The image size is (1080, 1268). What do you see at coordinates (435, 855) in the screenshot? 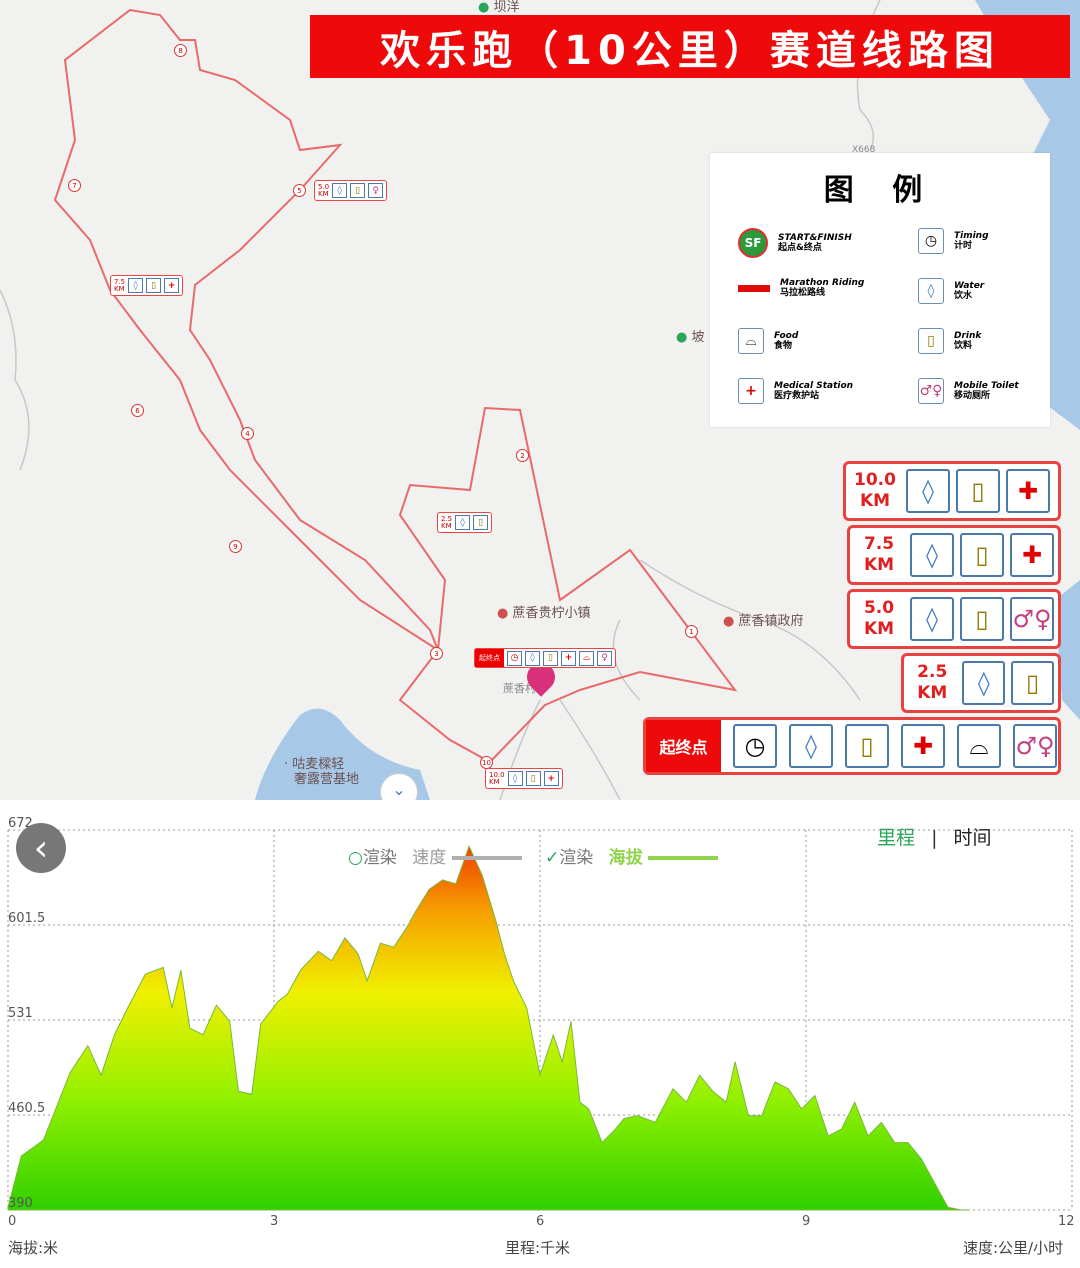
I see `toggle-speed: ○渲染 速度` at bounding box center [435, 855].